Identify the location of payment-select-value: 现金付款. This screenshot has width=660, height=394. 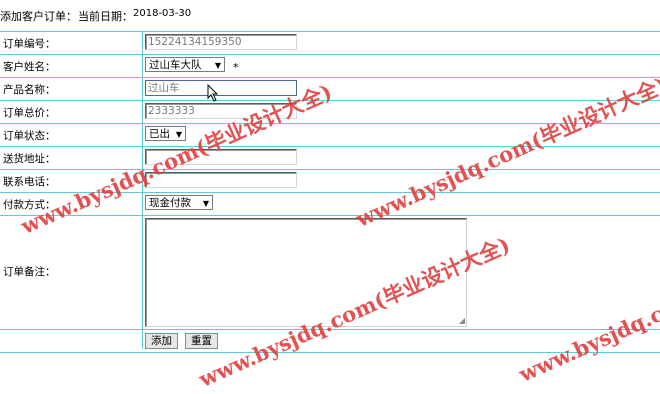
(170, 203).